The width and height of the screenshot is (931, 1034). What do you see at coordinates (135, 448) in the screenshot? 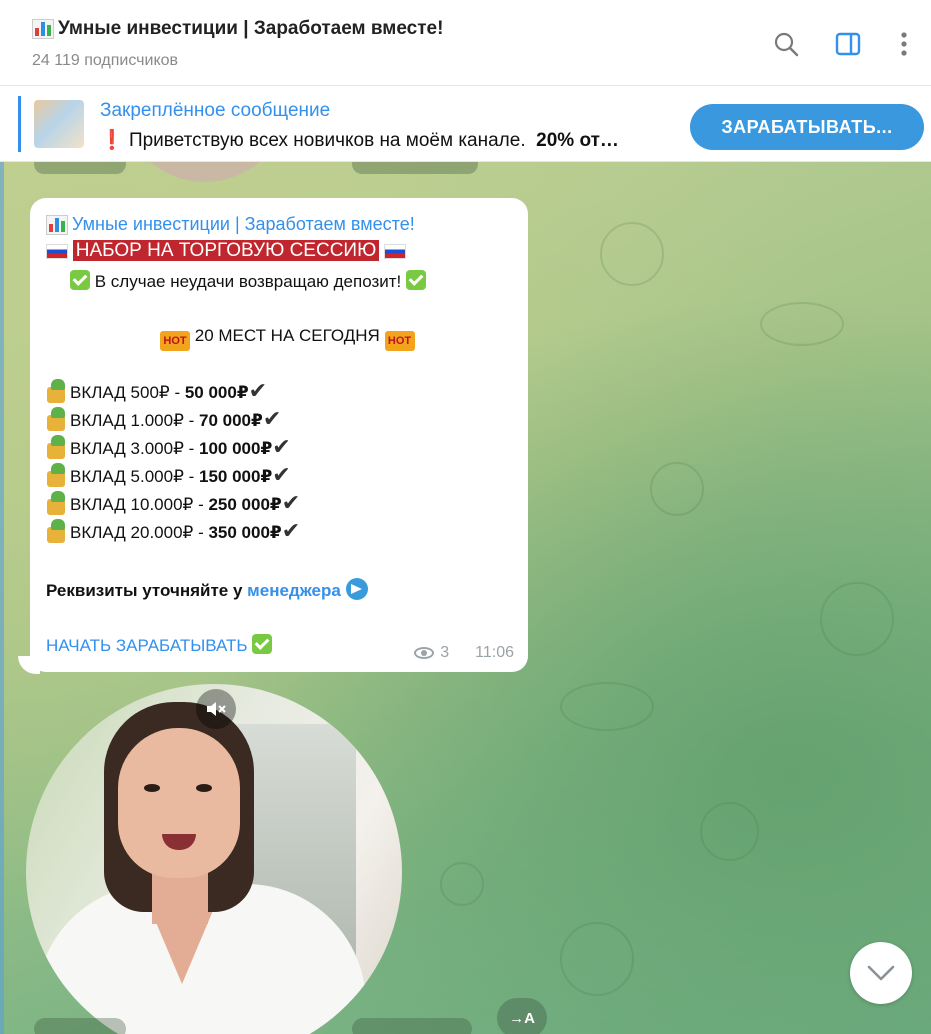
I see `offer-deposit: ВКЛАД 3.000₽ -` at bounding box center [135, 448].